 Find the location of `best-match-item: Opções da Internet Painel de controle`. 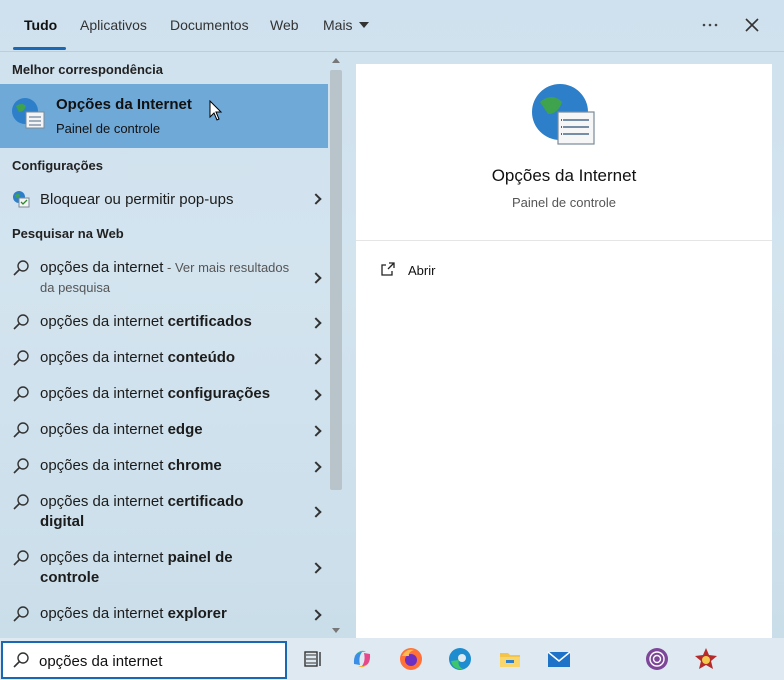

best-match-item: Opções da Internet Painel de controle is located at coordinates (164, 116).